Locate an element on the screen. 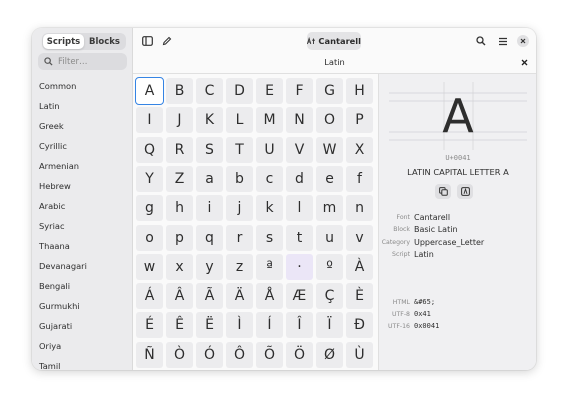  character-cell: ª is located at coordinates (269, 266).